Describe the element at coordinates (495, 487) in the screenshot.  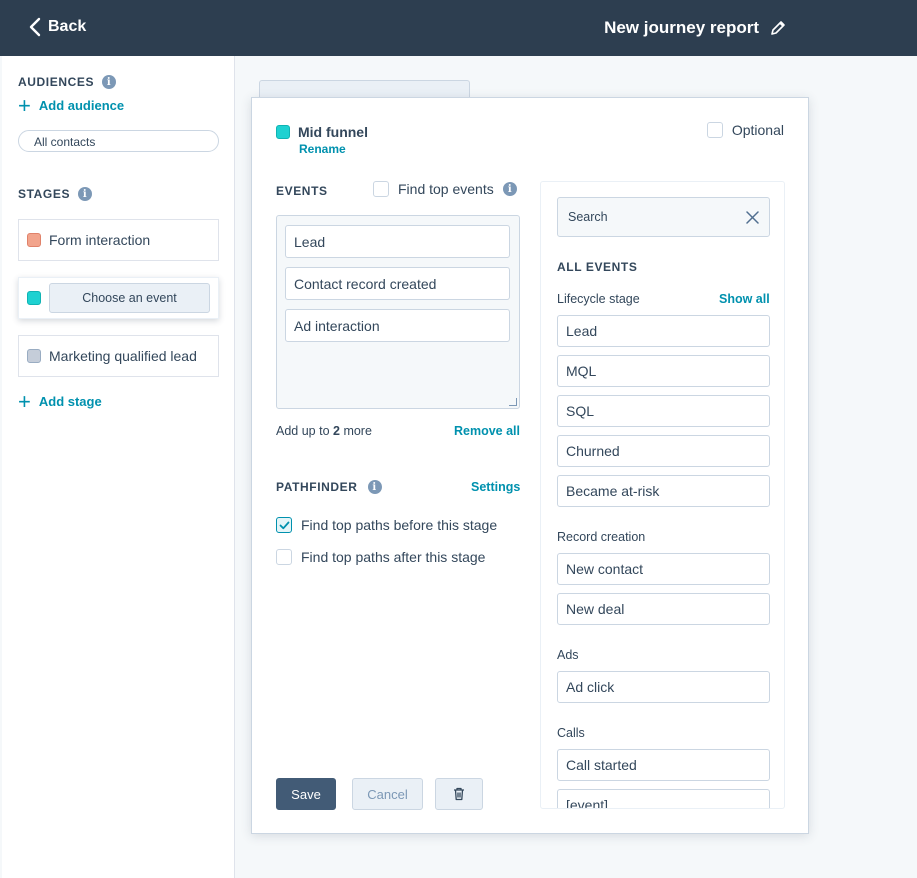
I see `settings-link: Settings` at that location.